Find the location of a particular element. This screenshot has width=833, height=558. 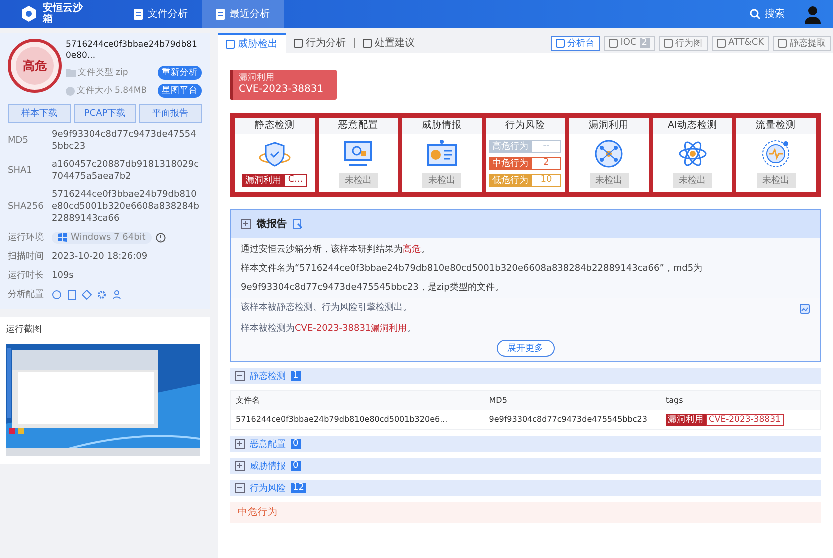

toolbar-button: 静态提取 is located at coordinates (802, 43).